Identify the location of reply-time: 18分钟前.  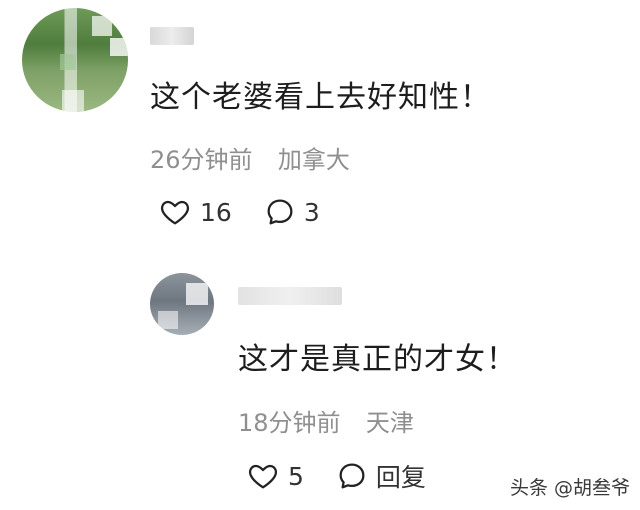
(289, 423).